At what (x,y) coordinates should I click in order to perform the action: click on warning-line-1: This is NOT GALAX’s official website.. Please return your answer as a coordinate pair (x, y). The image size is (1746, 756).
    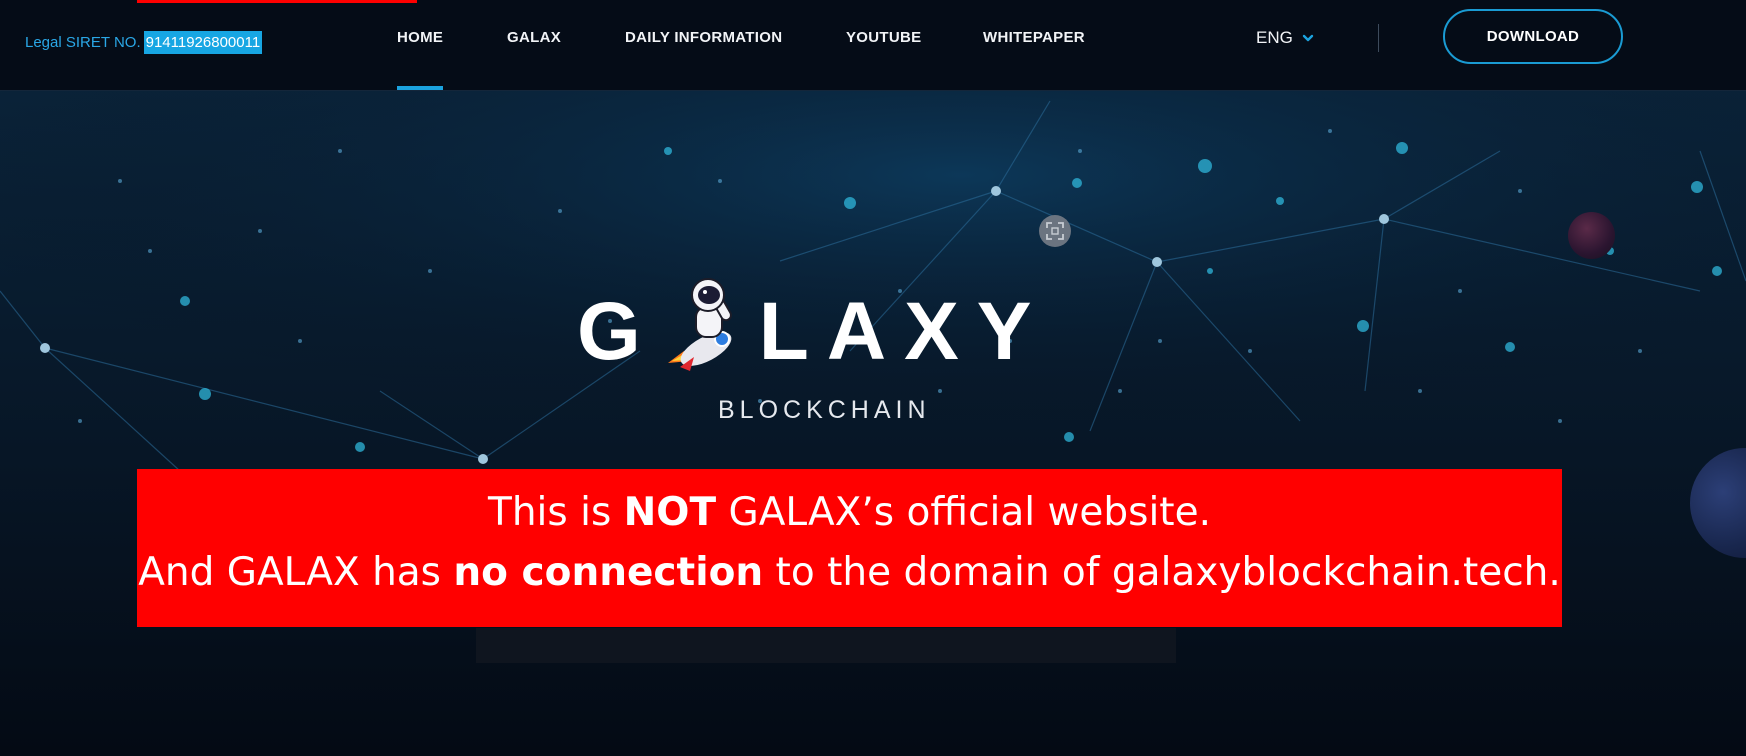
    Looking at the image, I should click on (849, 512).